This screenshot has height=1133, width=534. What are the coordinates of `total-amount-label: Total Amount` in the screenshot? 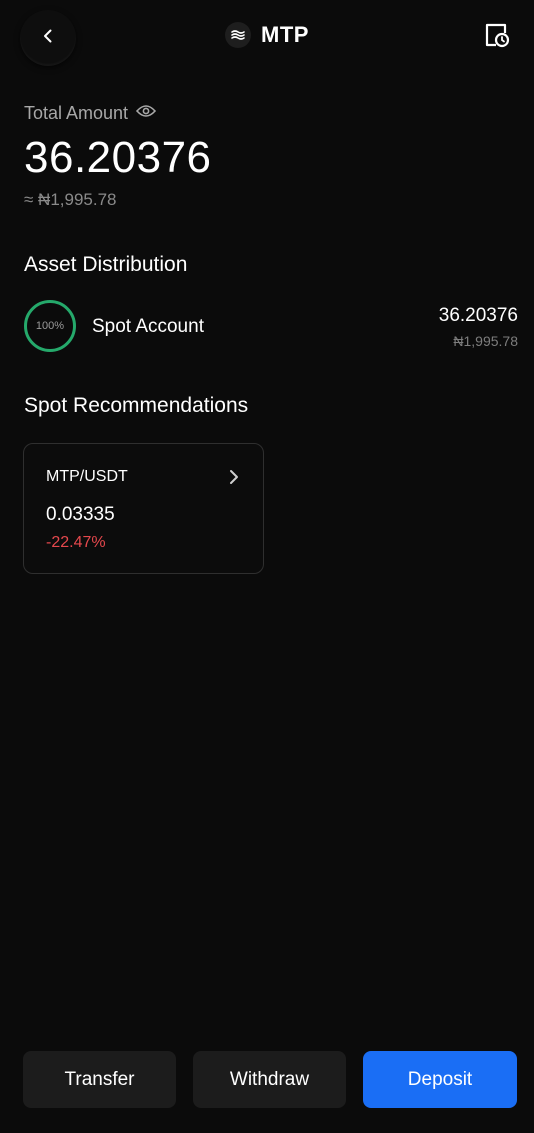 It's located at (76, 113).